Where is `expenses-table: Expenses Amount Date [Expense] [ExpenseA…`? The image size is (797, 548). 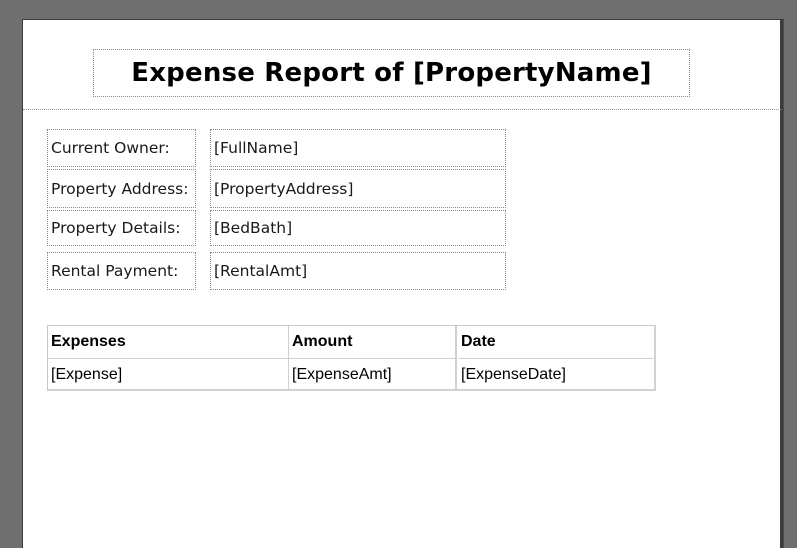
expenses-table: Expenses Amount Date [Expense] [ExpenseA… is located at coordinates (351, 358).